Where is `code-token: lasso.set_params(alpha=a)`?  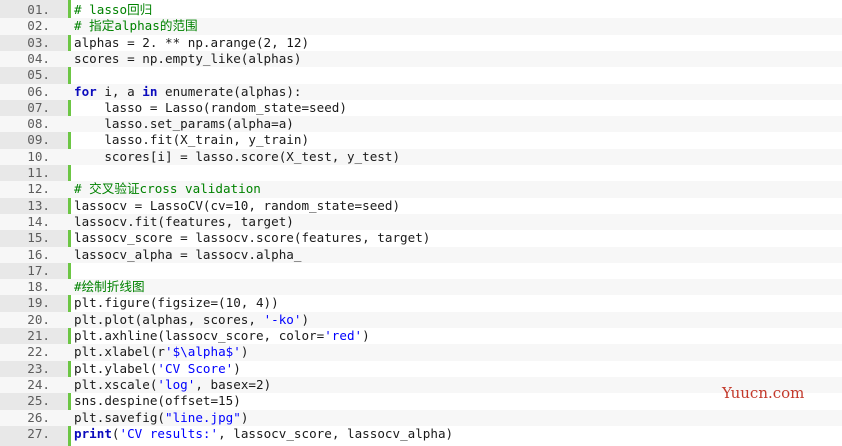
code-token: lasso.set_params(alpha=a) is located at coordinates (184, 124).